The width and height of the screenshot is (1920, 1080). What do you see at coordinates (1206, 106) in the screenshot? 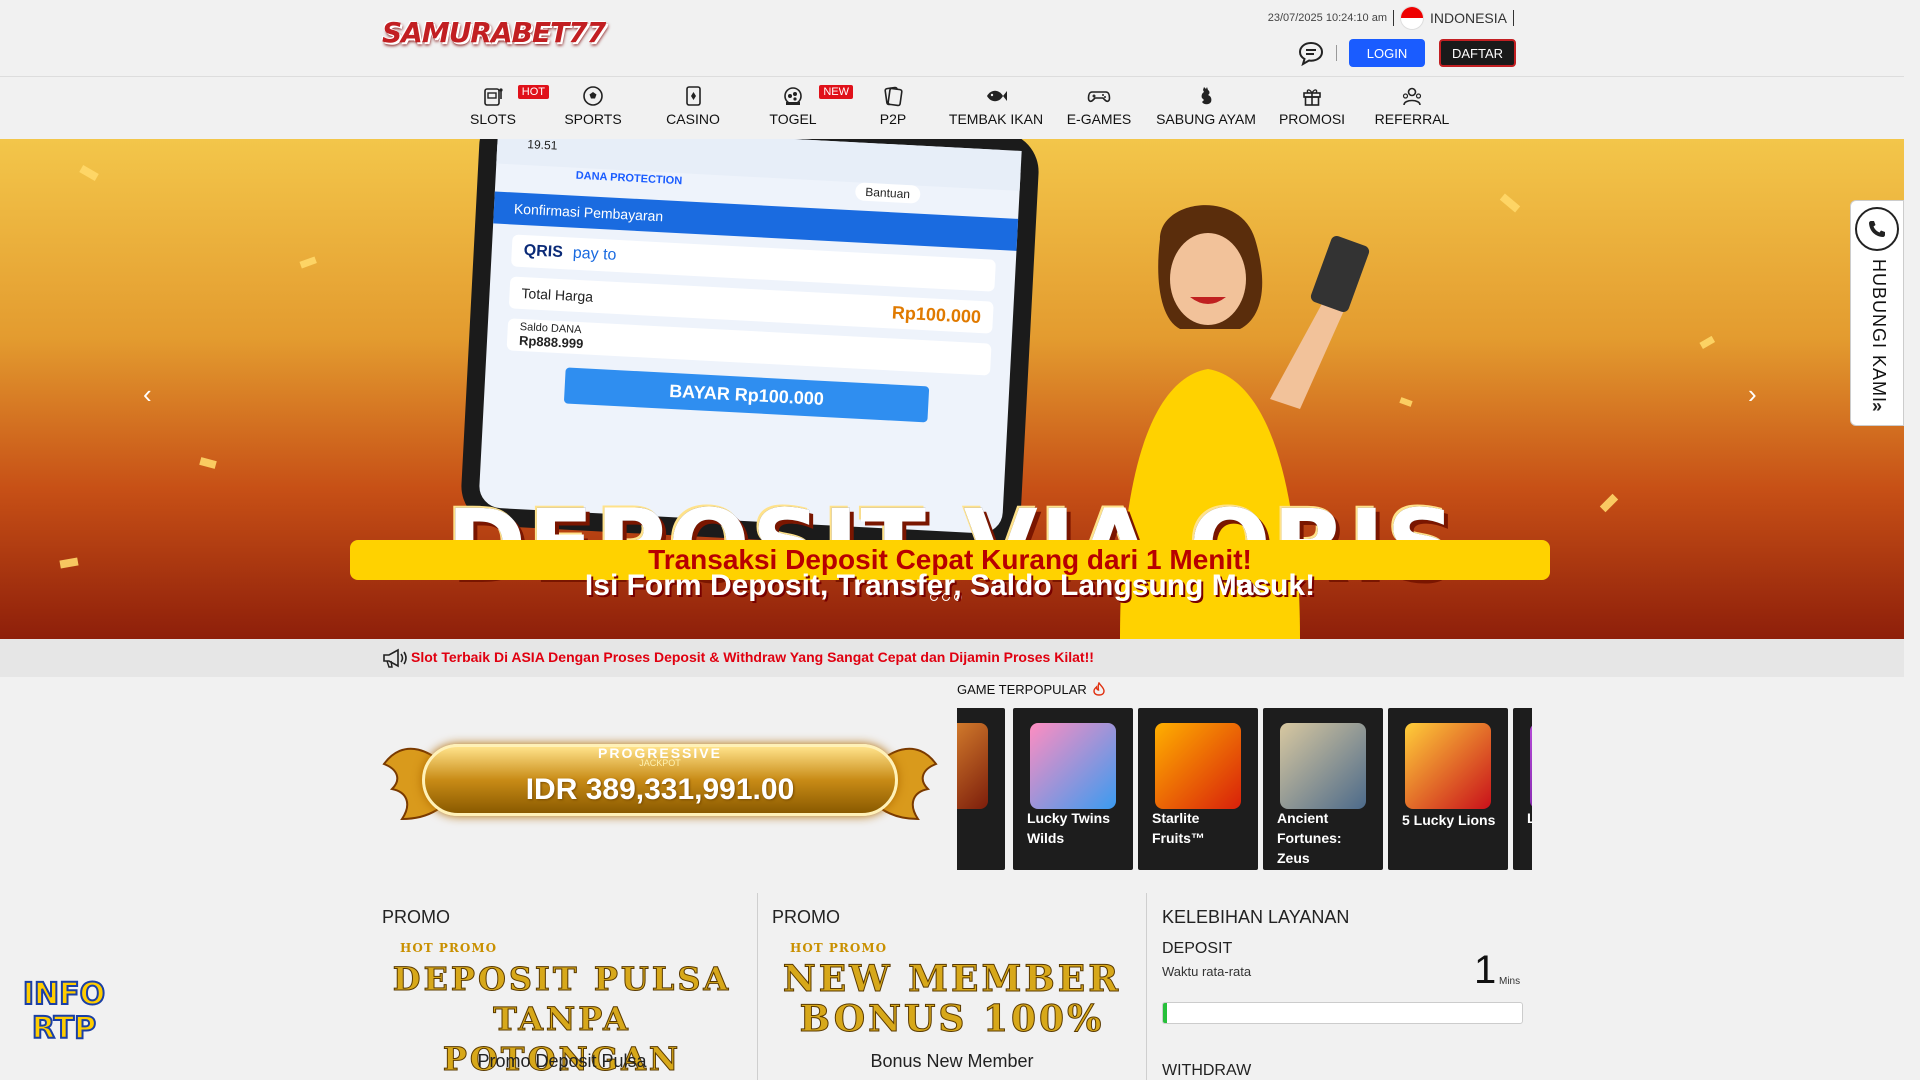
I see `nav-item-sabung-ayam: SABUNG AYAM` at bounding box center [1206, 106].